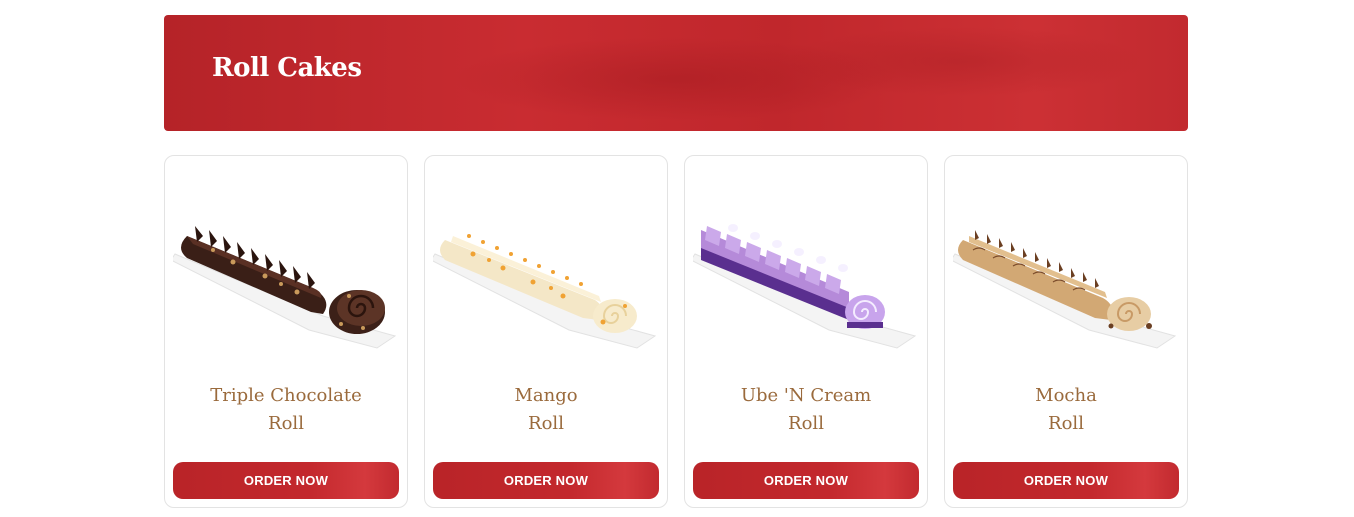  What do you see at coordinates (287, 281) in the screenshot?
I see `triple-chocolate-roll-image` at bounding box center [287, 281].